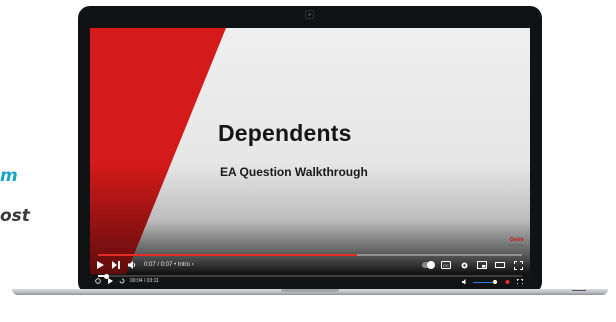 This screenshot has width=616, height=322. I want to click on closed-captions-icon: CC, so click(446, 265).